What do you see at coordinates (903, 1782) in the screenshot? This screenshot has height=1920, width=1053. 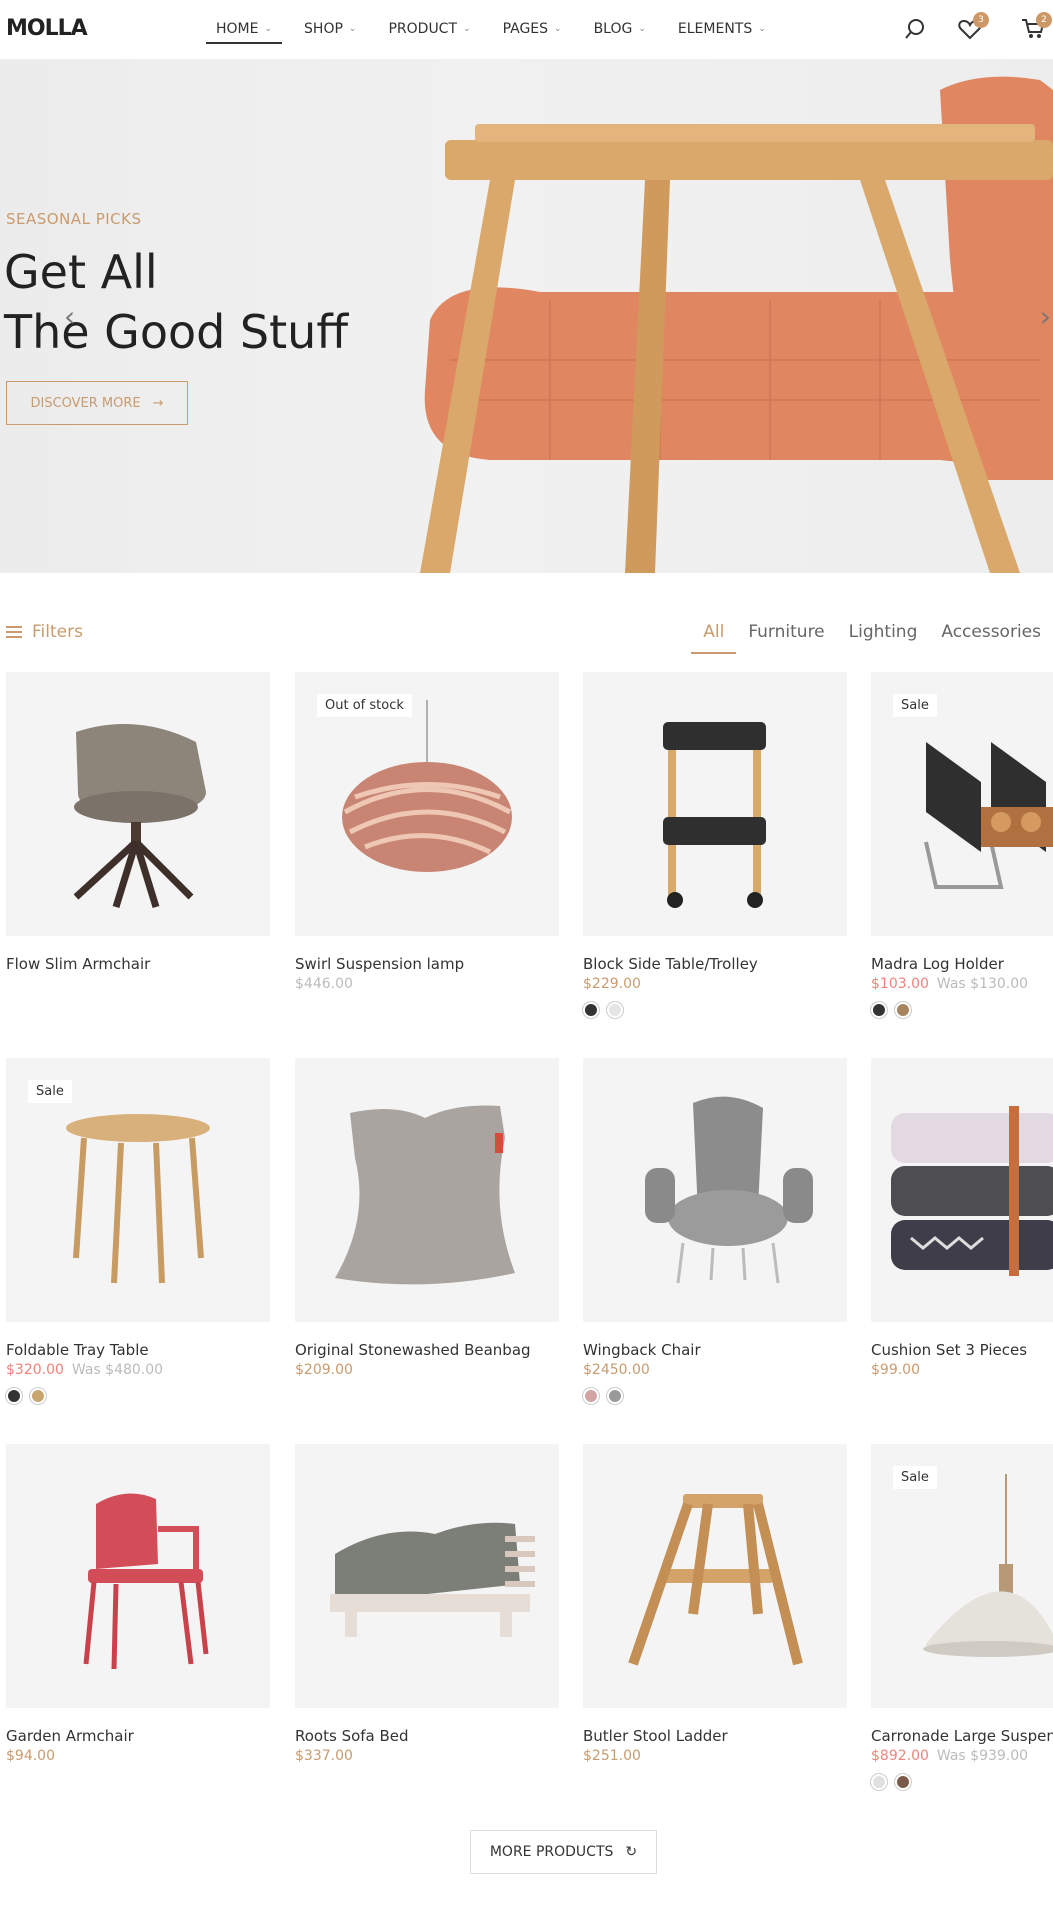 I see `swatch-walnut` at bounding box center [903, 1782].